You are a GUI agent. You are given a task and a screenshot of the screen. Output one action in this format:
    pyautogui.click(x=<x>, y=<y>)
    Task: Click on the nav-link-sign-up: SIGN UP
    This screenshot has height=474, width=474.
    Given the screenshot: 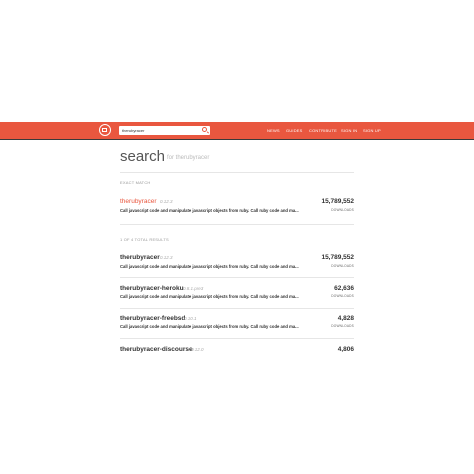 What is the action you would take?
    pyautogui.click(x=372, y=130)
    